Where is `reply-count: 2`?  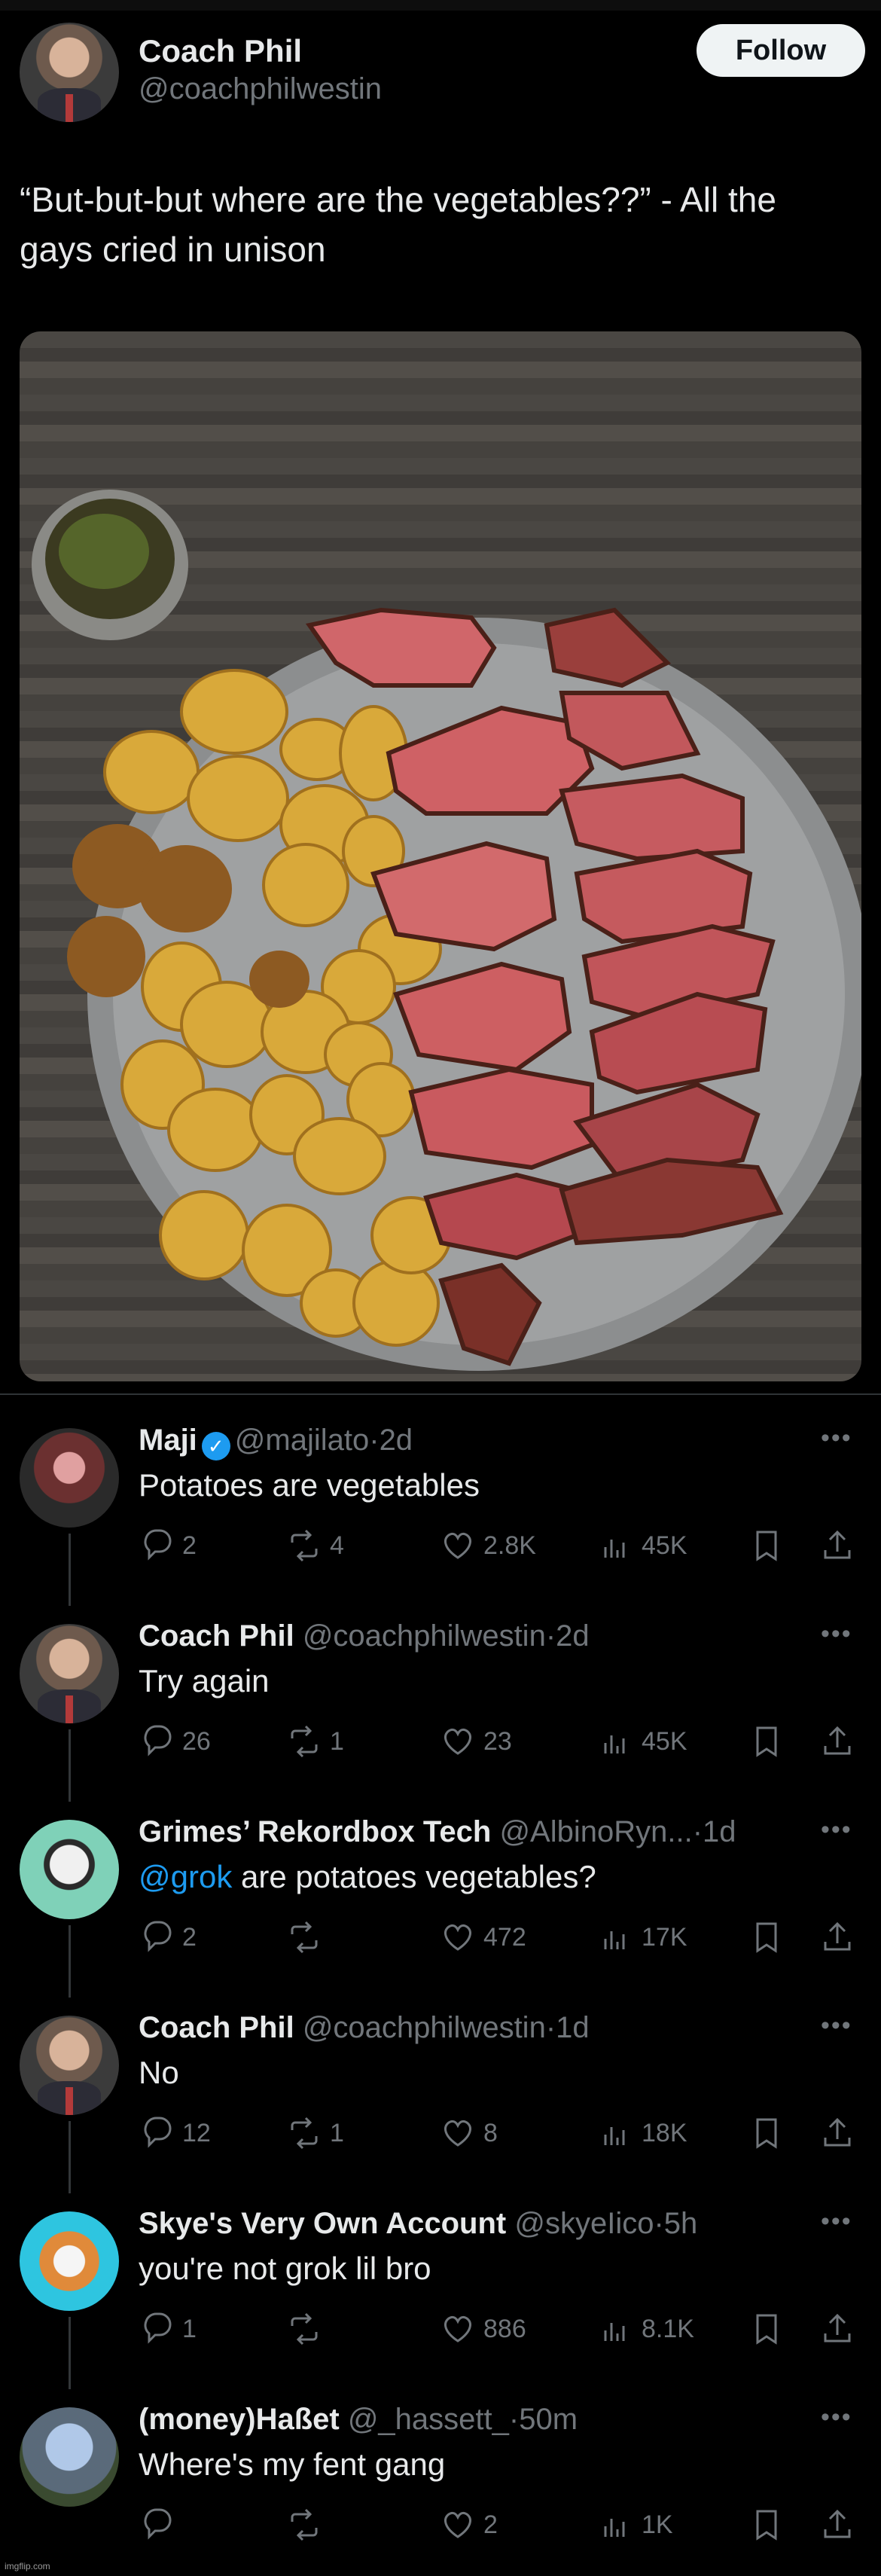 reply-count: 2 is located at coordinates (189, 1545).